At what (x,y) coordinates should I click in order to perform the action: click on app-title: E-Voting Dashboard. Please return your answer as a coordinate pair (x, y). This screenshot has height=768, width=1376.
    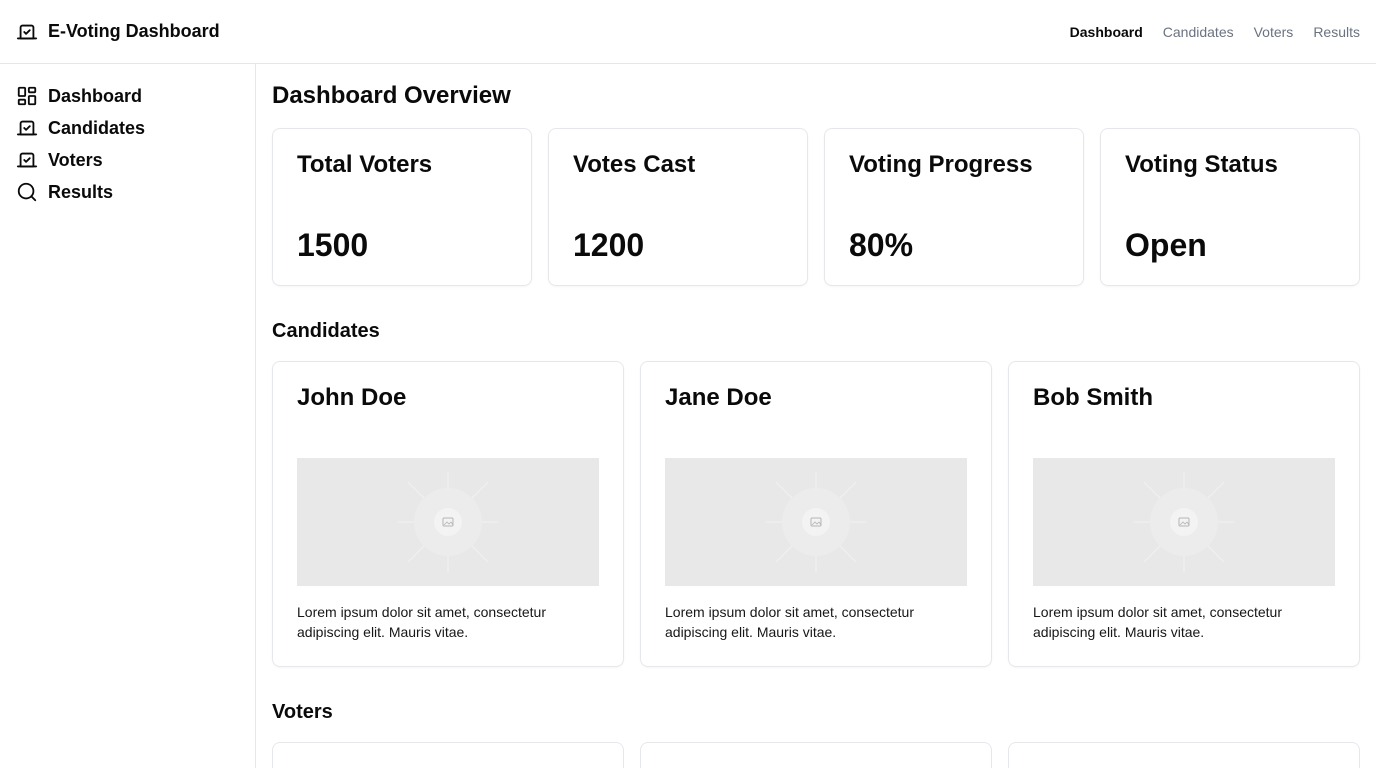
    Looking at the image, I should click on (134, 31).